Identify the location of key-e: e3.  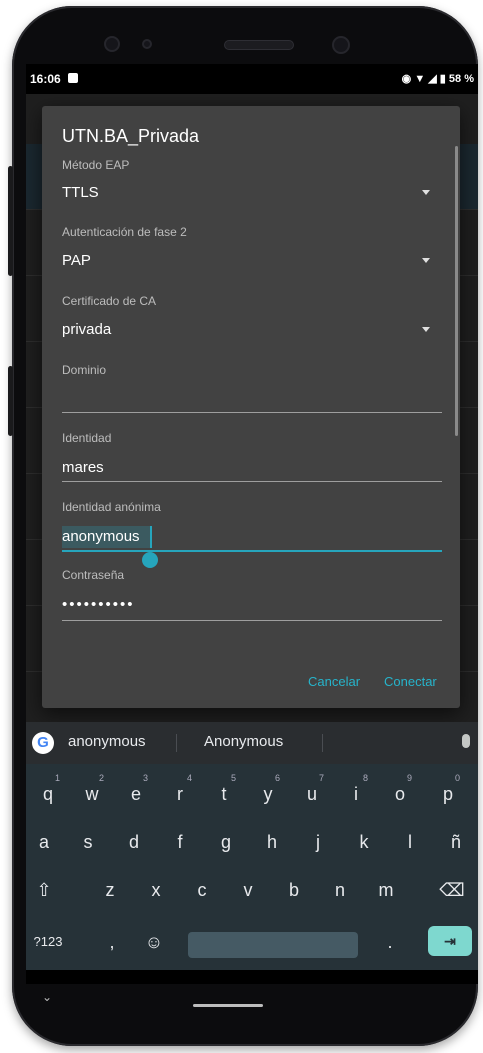
(136, 793).